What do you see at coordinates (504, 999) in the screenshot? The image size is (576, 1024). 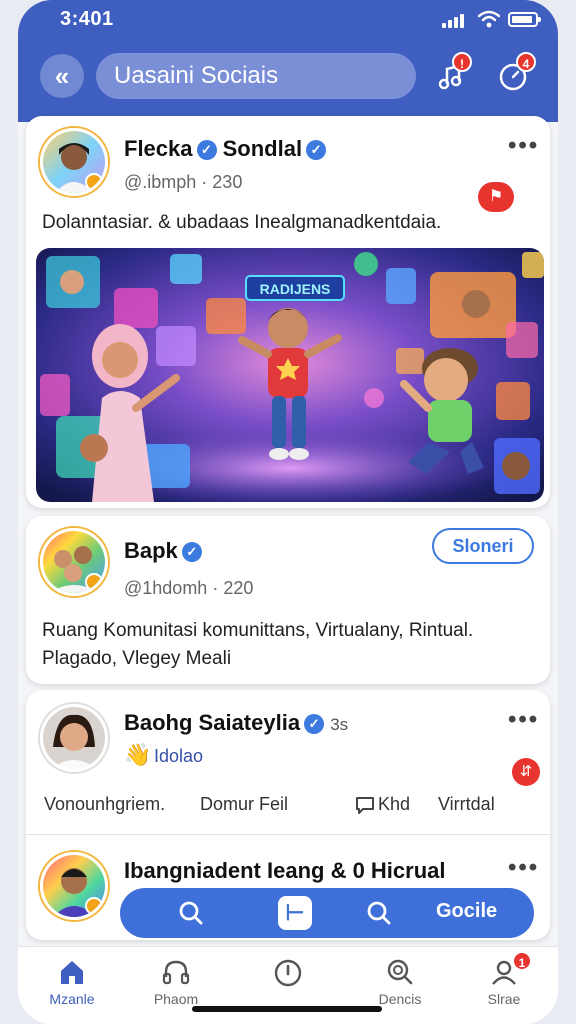 I see `nav-label: Slrae` at bounding box center [504, 999].